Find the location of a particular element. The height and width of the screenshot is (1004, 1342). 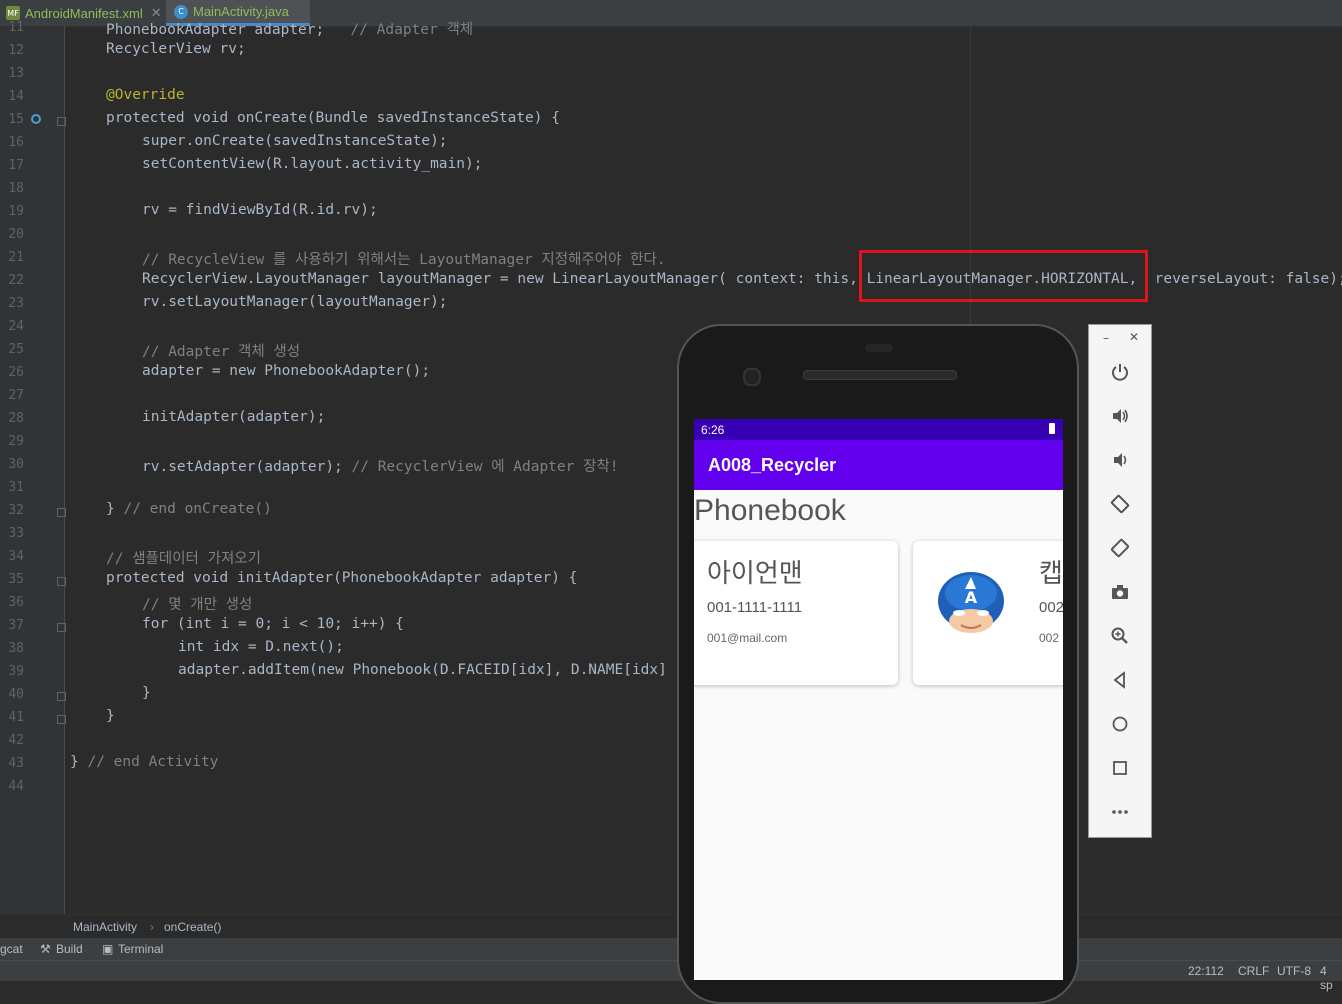

clock: 6:26 is located at coordinates (713, 430).